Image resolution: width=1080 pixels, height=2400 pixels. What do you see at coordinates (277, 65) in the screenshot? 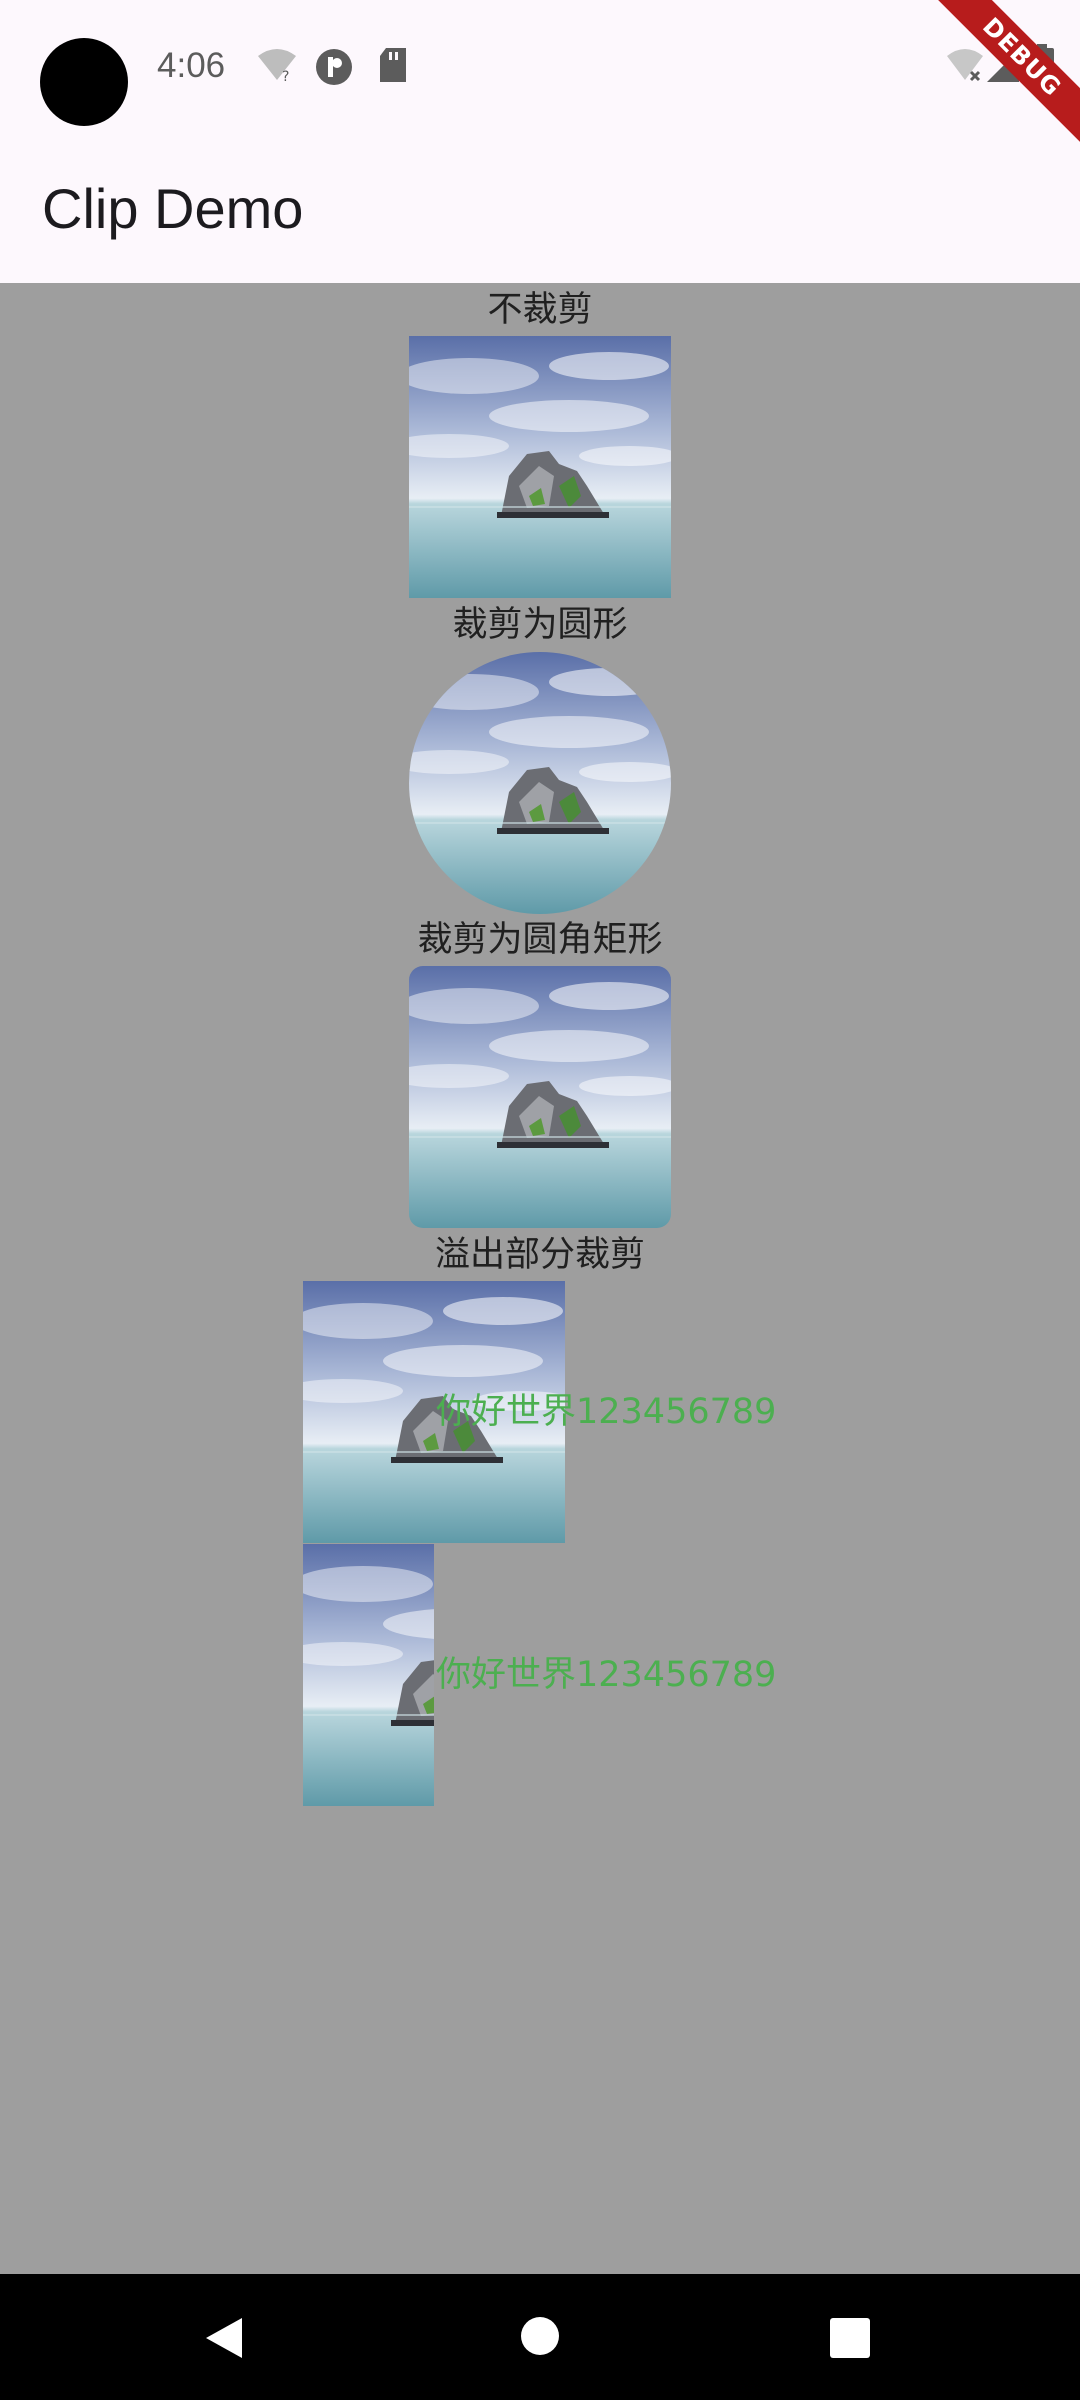
I see `wifi-question-icon: ?` at bounding box center [277, 65].